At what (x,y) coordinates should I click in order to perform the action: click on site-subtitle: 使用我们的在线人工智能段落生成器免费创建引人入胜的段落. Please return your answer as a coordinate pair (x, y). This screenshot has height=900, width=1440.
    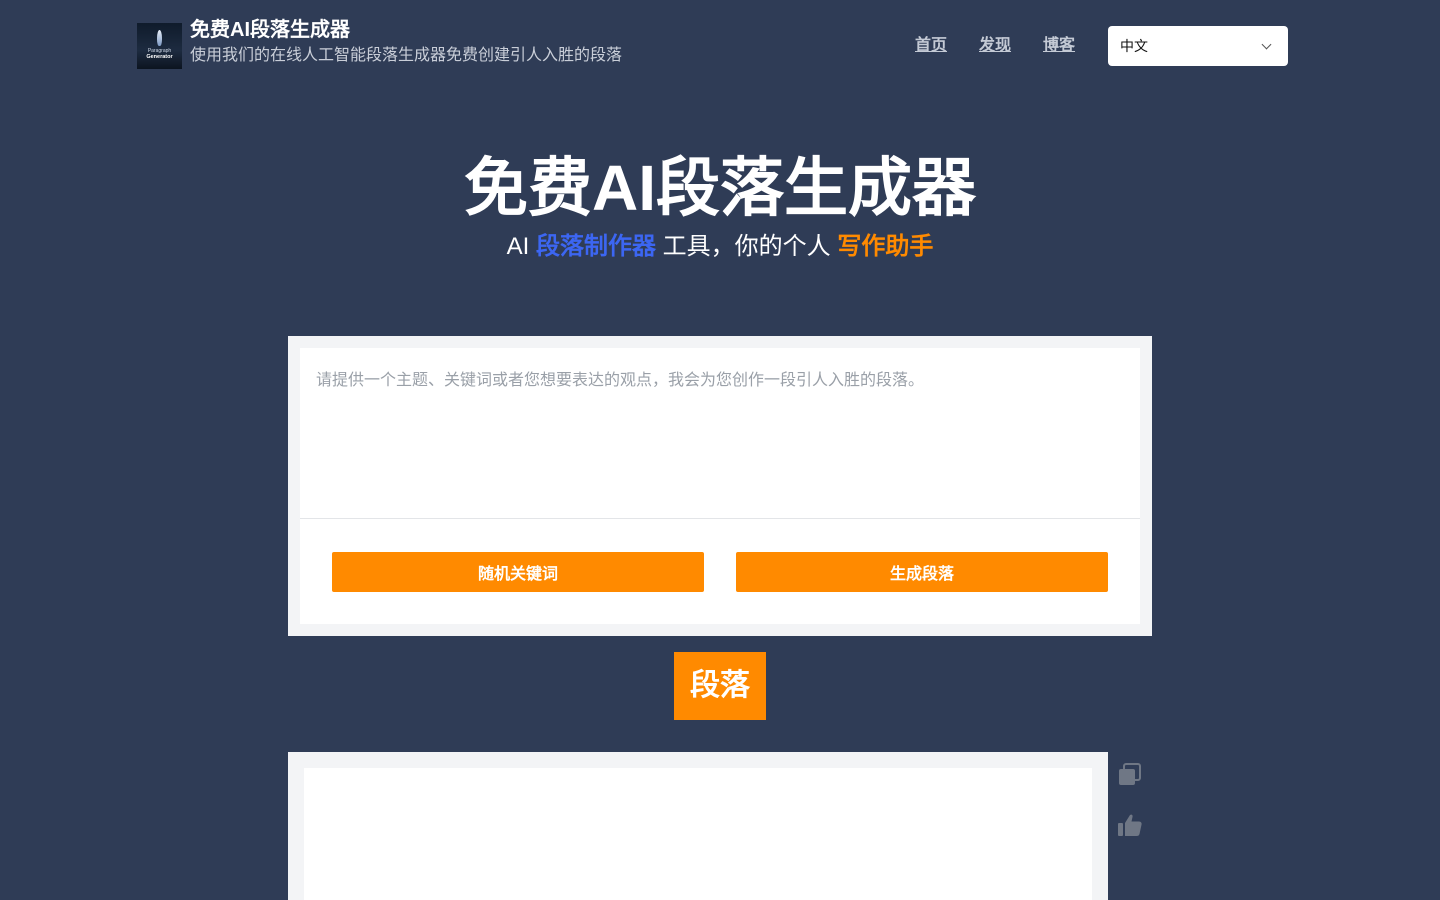
    Looking at the image, I should click on (406, 55).